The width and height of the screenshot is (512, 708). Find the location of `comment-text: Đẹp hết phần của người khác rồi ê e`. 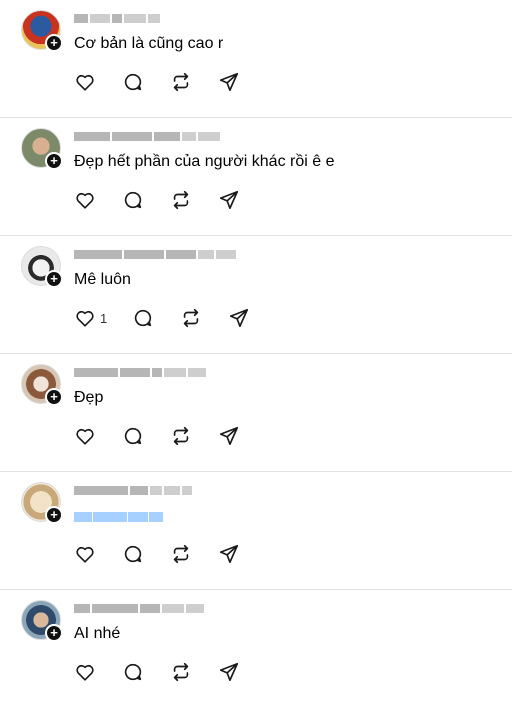

comment-text: Đẹp hết phần của người khác rồi ê e is located at coordinates (204, 161).